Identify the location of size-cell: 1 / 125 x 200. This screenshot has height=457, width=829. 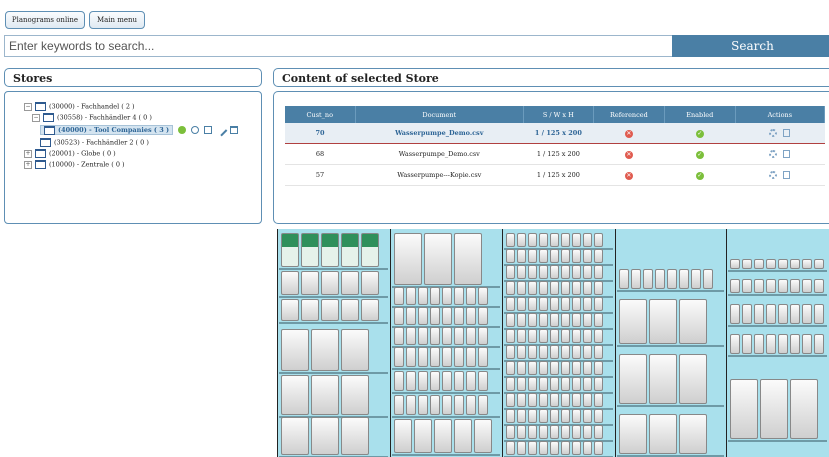
(558, 154).